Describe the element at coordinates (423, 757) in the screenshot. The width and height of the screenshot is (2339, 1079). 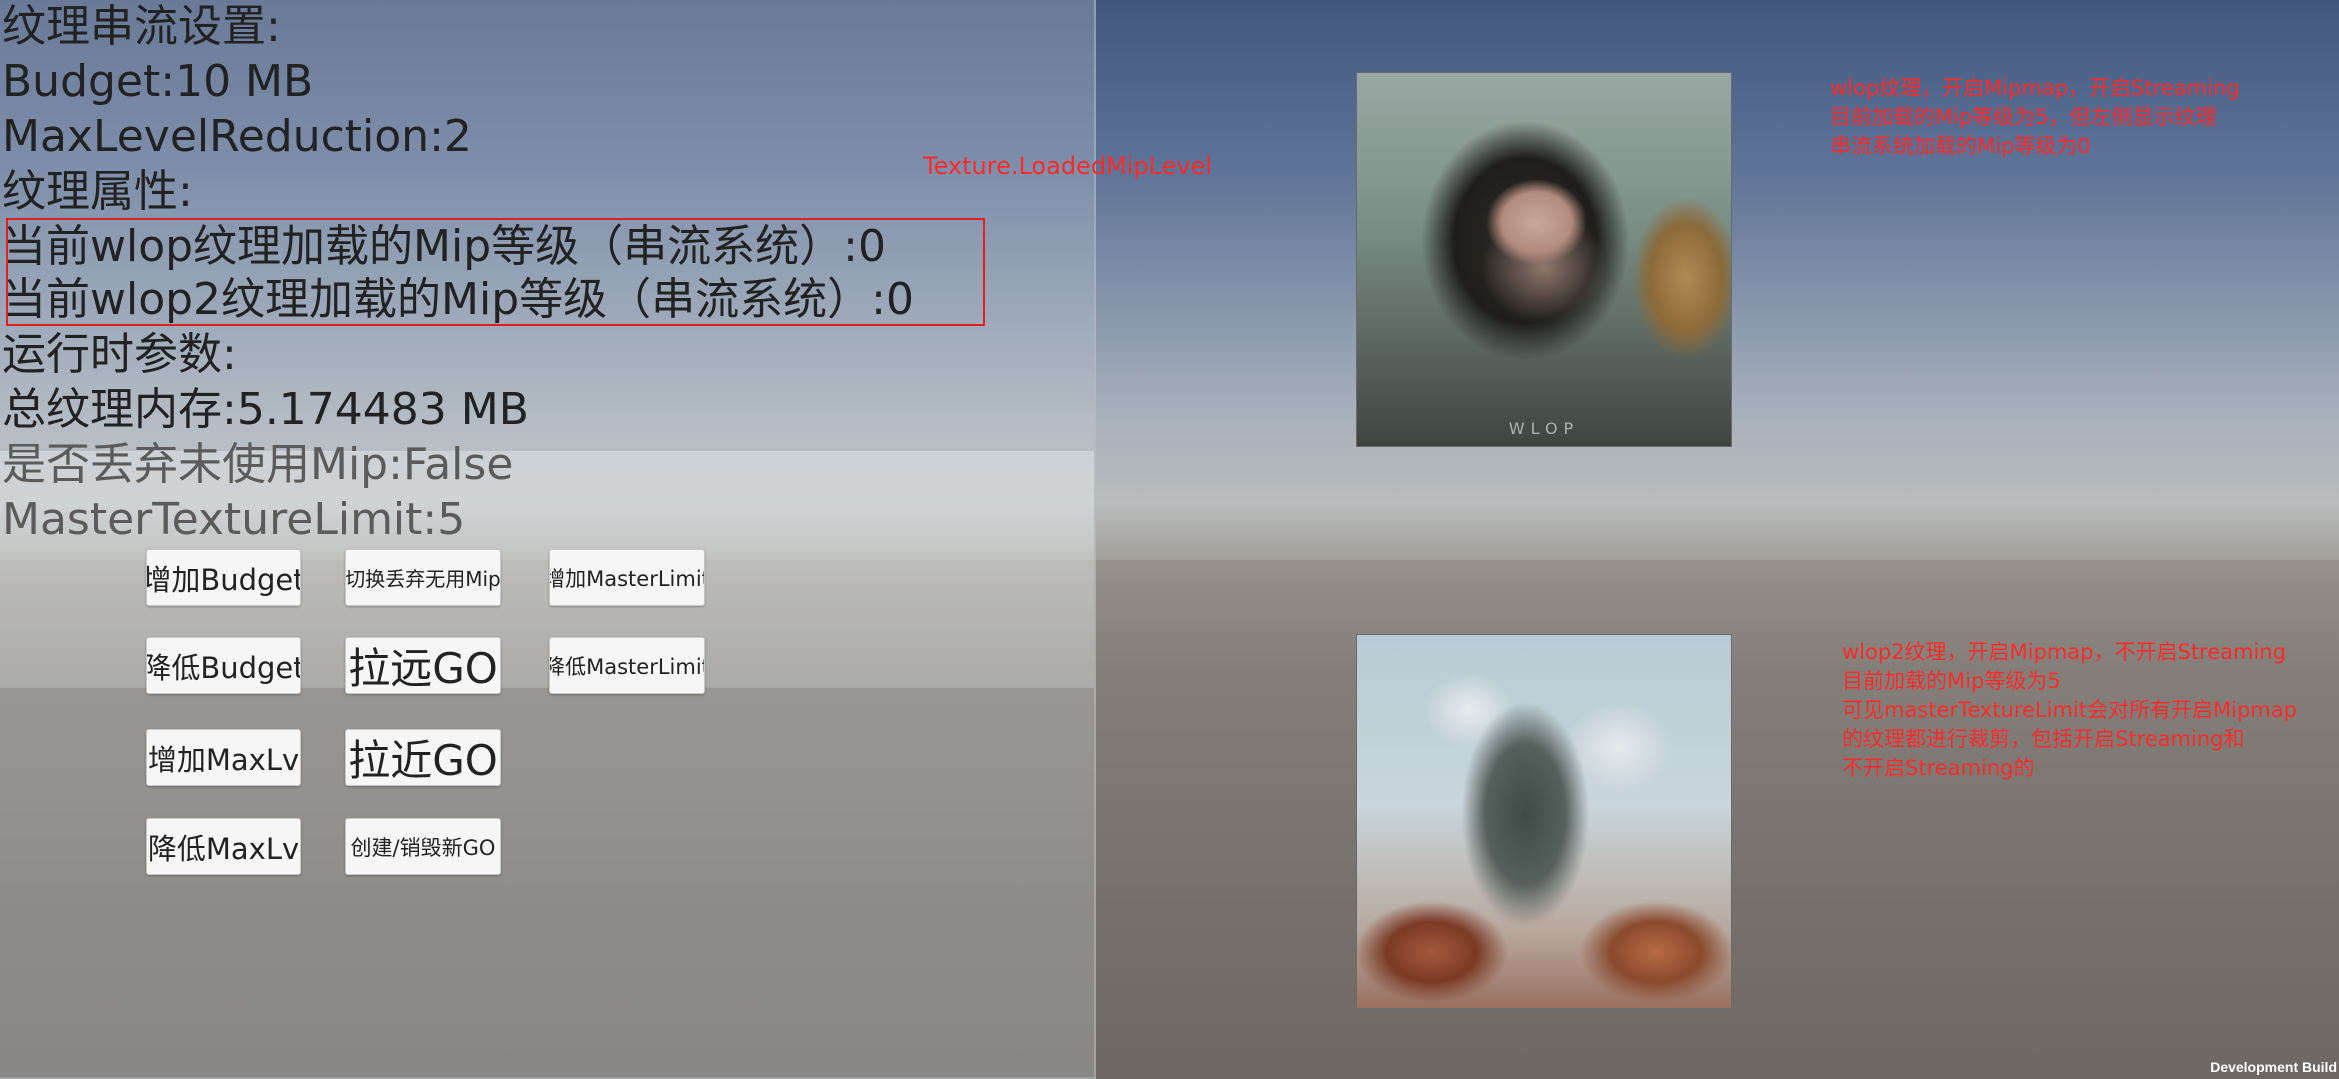
I see `pull-near-button: 拉近GO` at that location.